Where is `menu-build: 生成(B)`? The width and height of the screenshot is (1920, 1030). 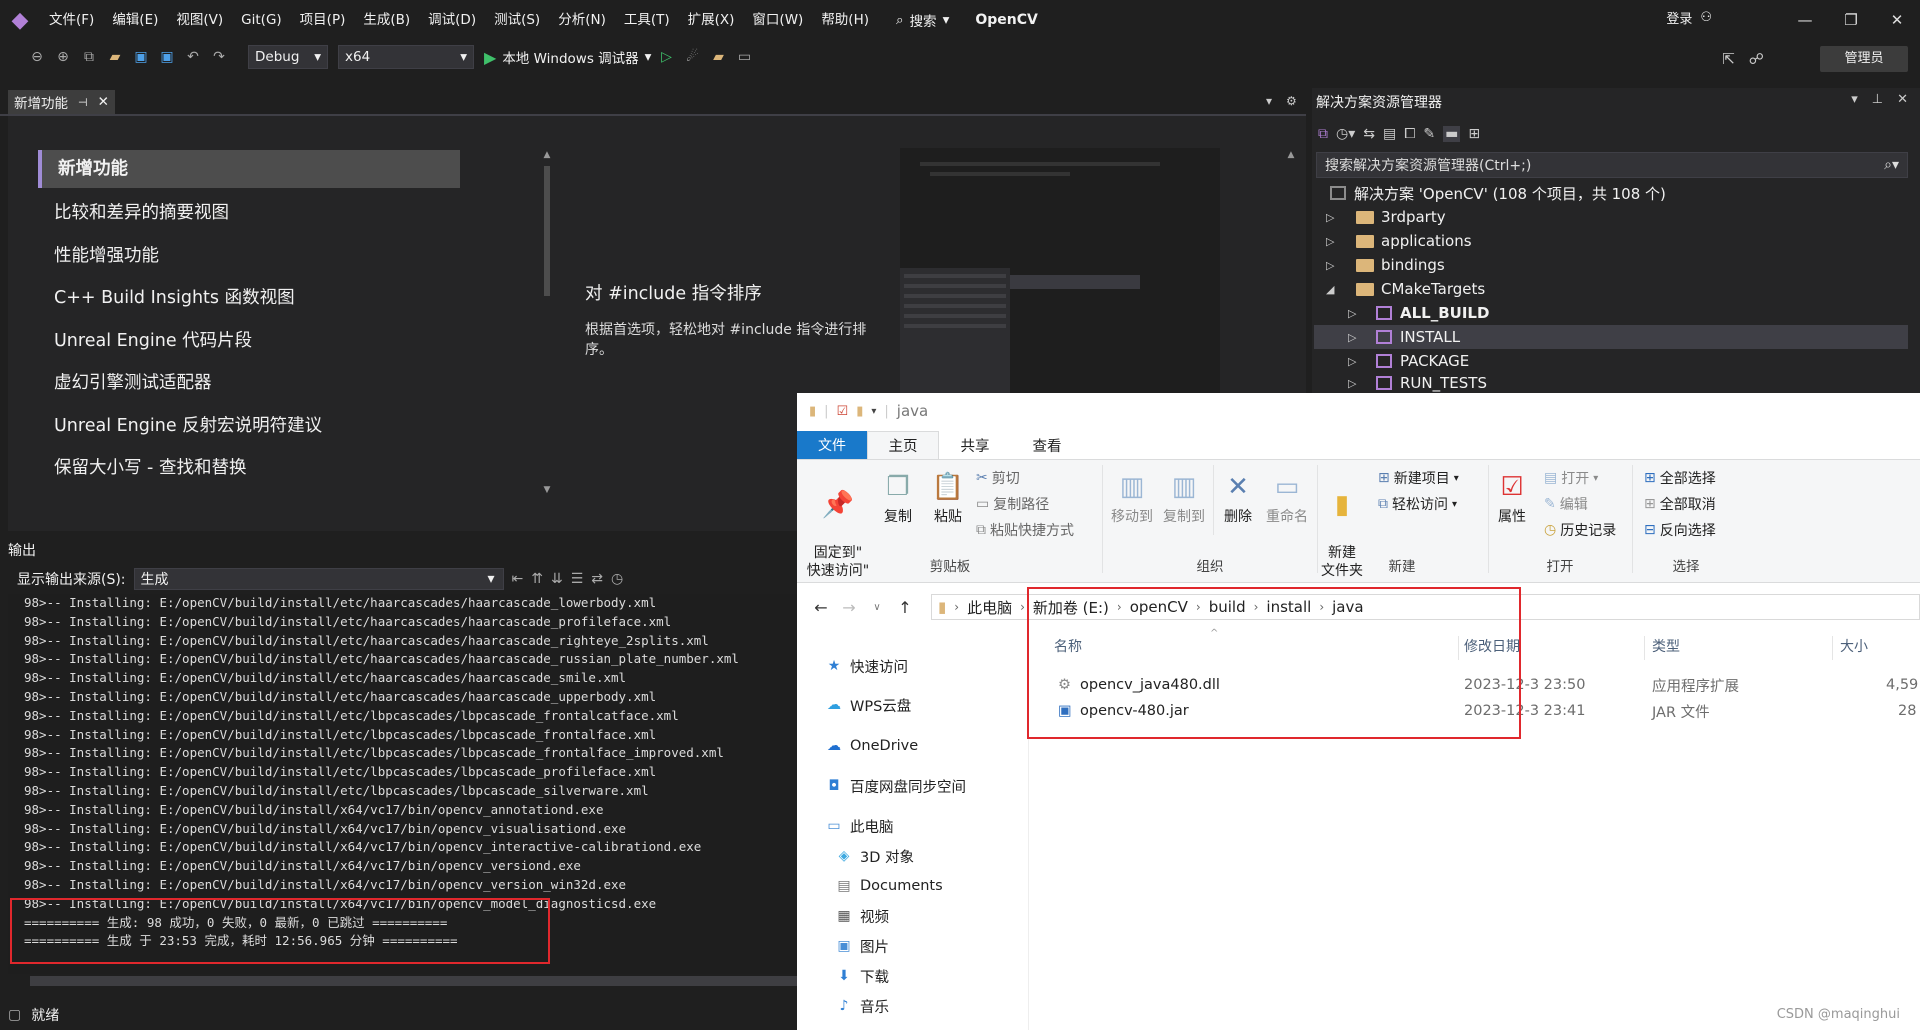
menu-build: 生成(B) is located at coordinates (386, 20).